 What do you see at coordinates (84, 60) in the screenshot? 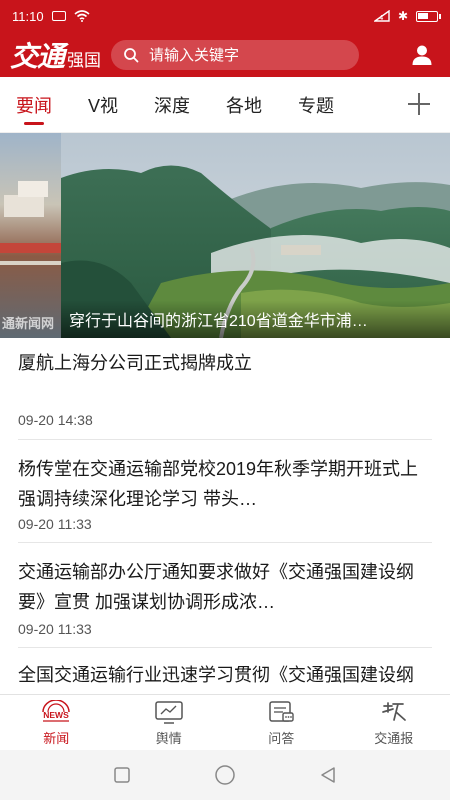
I see `logo-sub-text: 强国` at bounding box center [84, 60].